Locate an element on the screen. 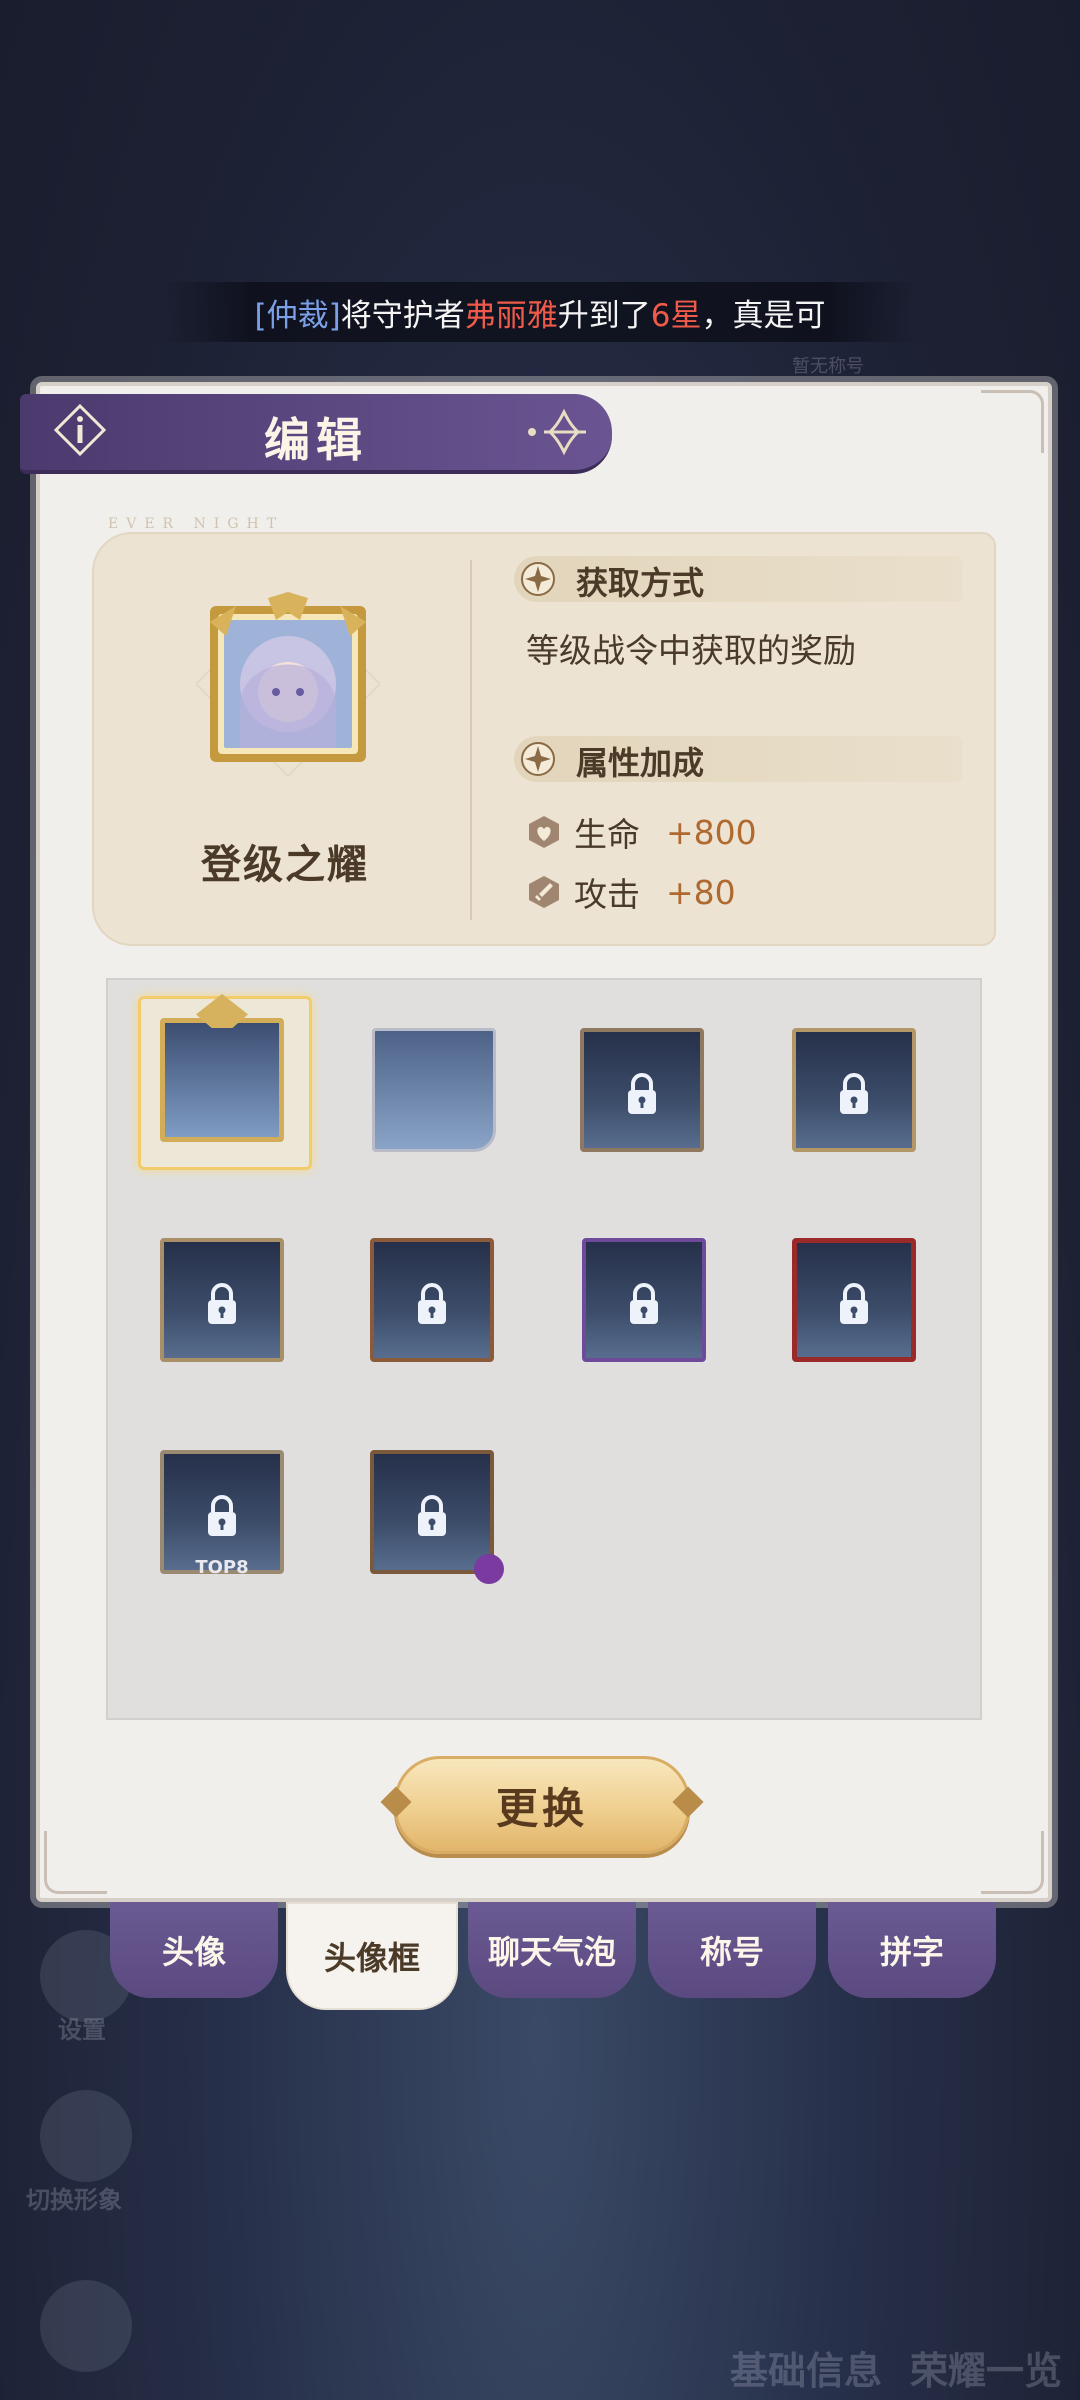  acquire-section-header: 获取方式 is located at coordinates (738, 579).